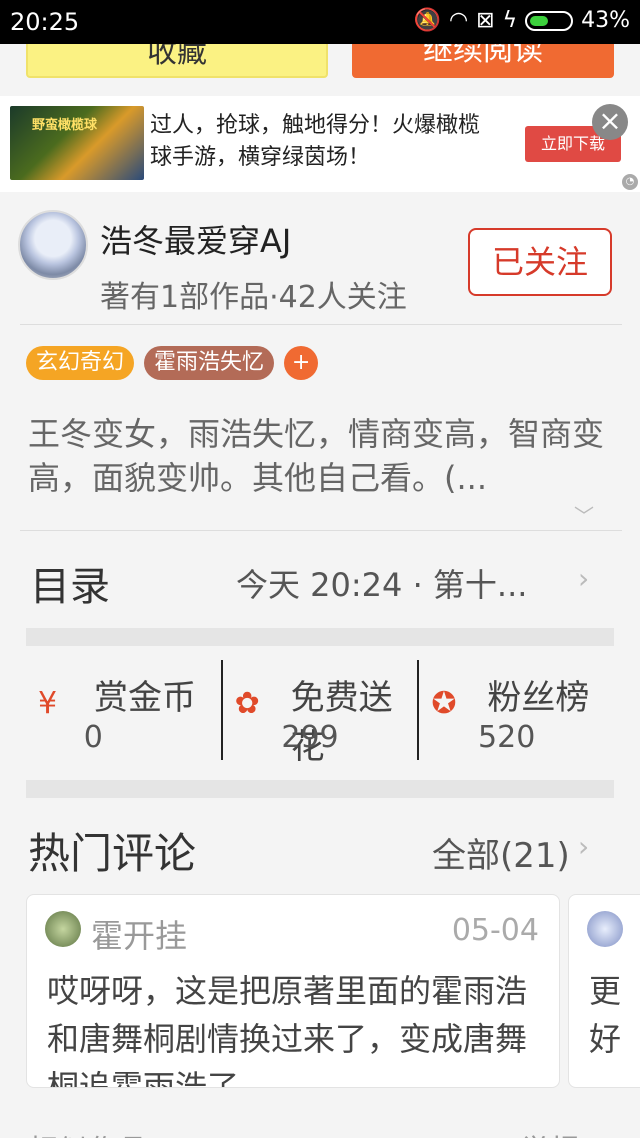 Image resolution: width=640 pixels, height=1138 pixels. What do you see at coordinates (483, 61) in the screenshot?
I see `continue-reading-button: 继续阅读` at bounding box center [483, 61].